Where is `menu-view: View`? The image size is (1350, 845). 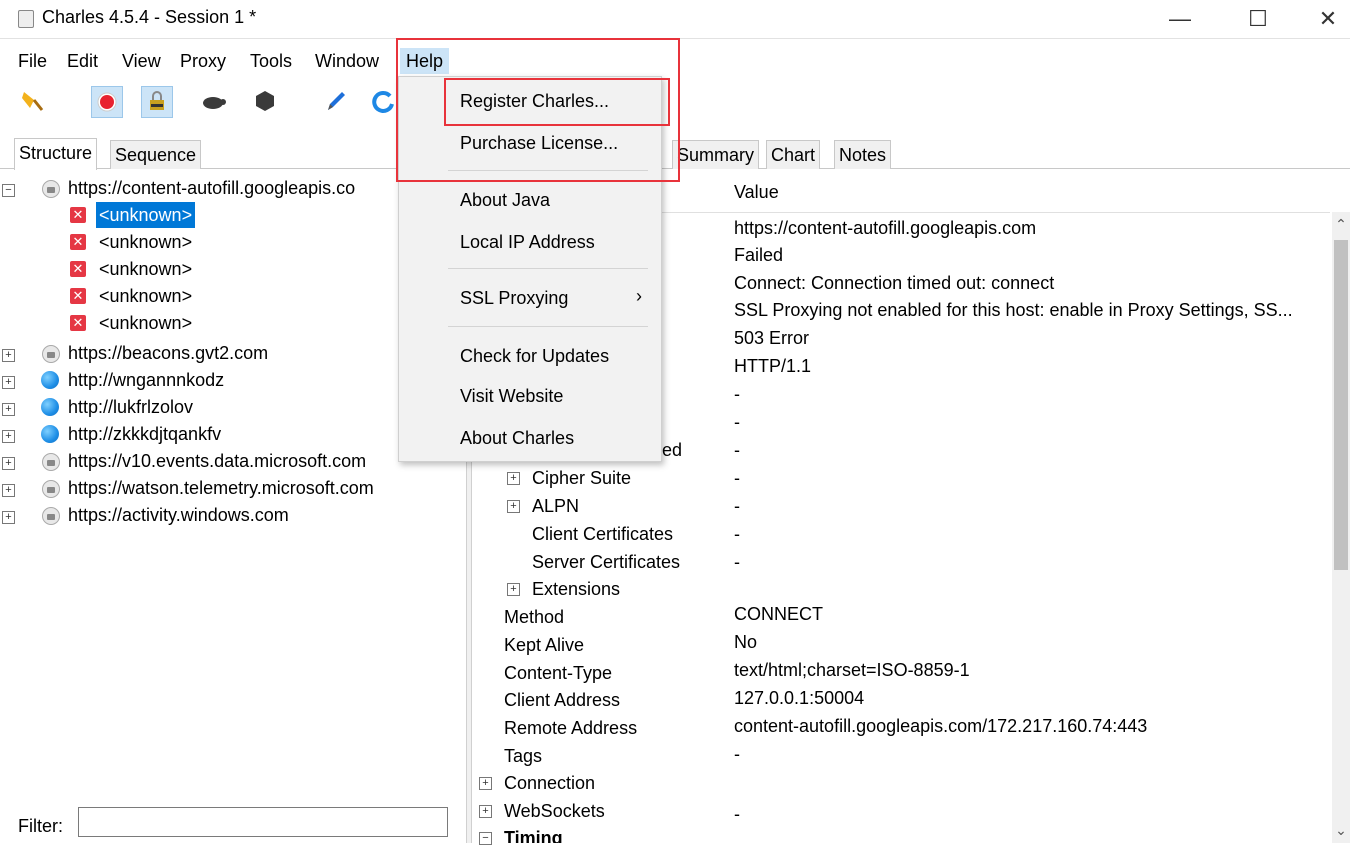
menu-view: View is located at coordinates (141, 61).